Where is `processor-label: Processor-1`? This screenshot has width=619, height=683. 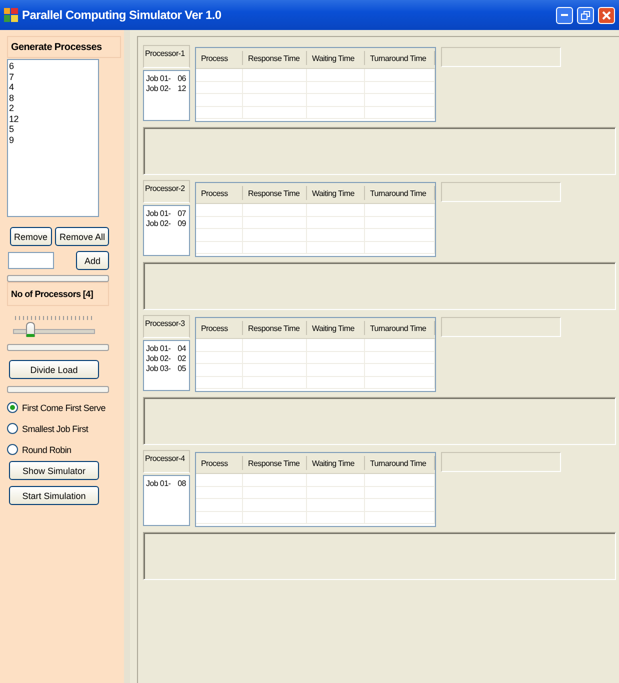
processor-label: Processor-1 is located at coordinates (166, 56).